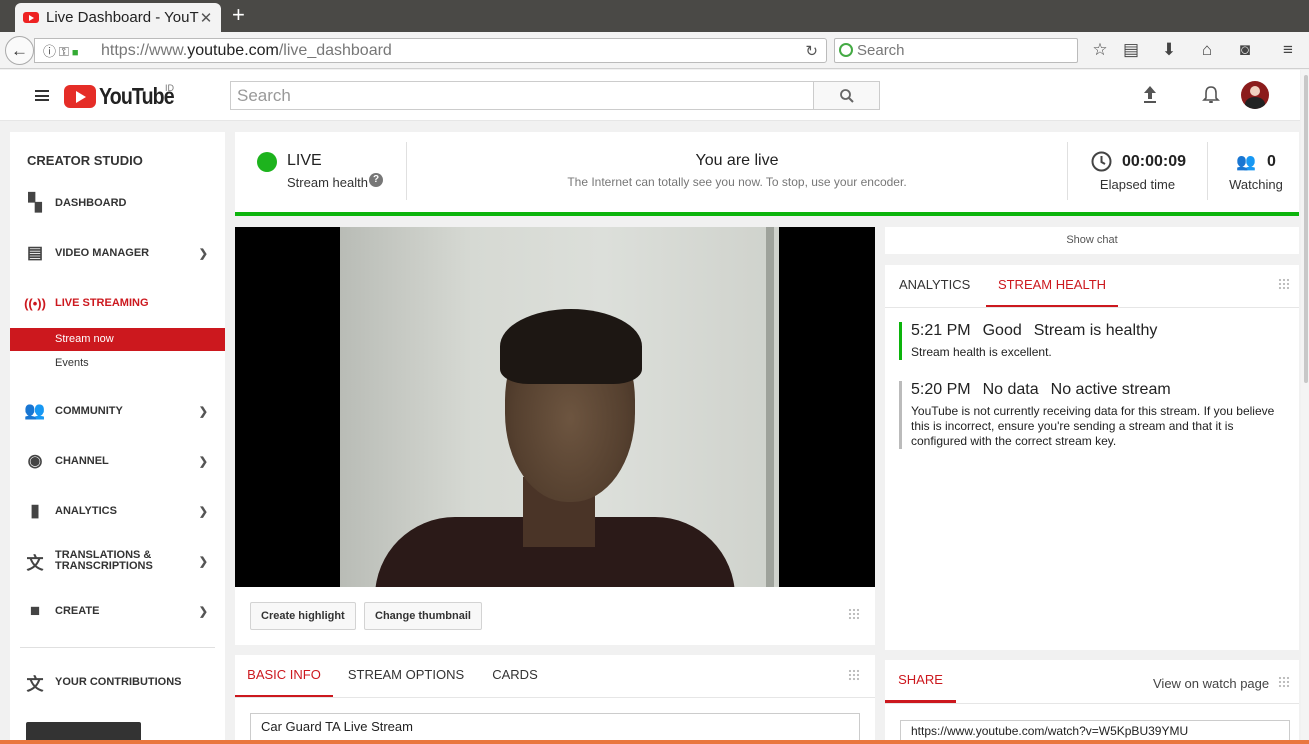 The height and width of the screenshot is (744, 1309). What do you see at coordinates (934, 286) in the screenshot?
I see `tab-analytics: ANALYTICS` at bounding box center [934, 286].